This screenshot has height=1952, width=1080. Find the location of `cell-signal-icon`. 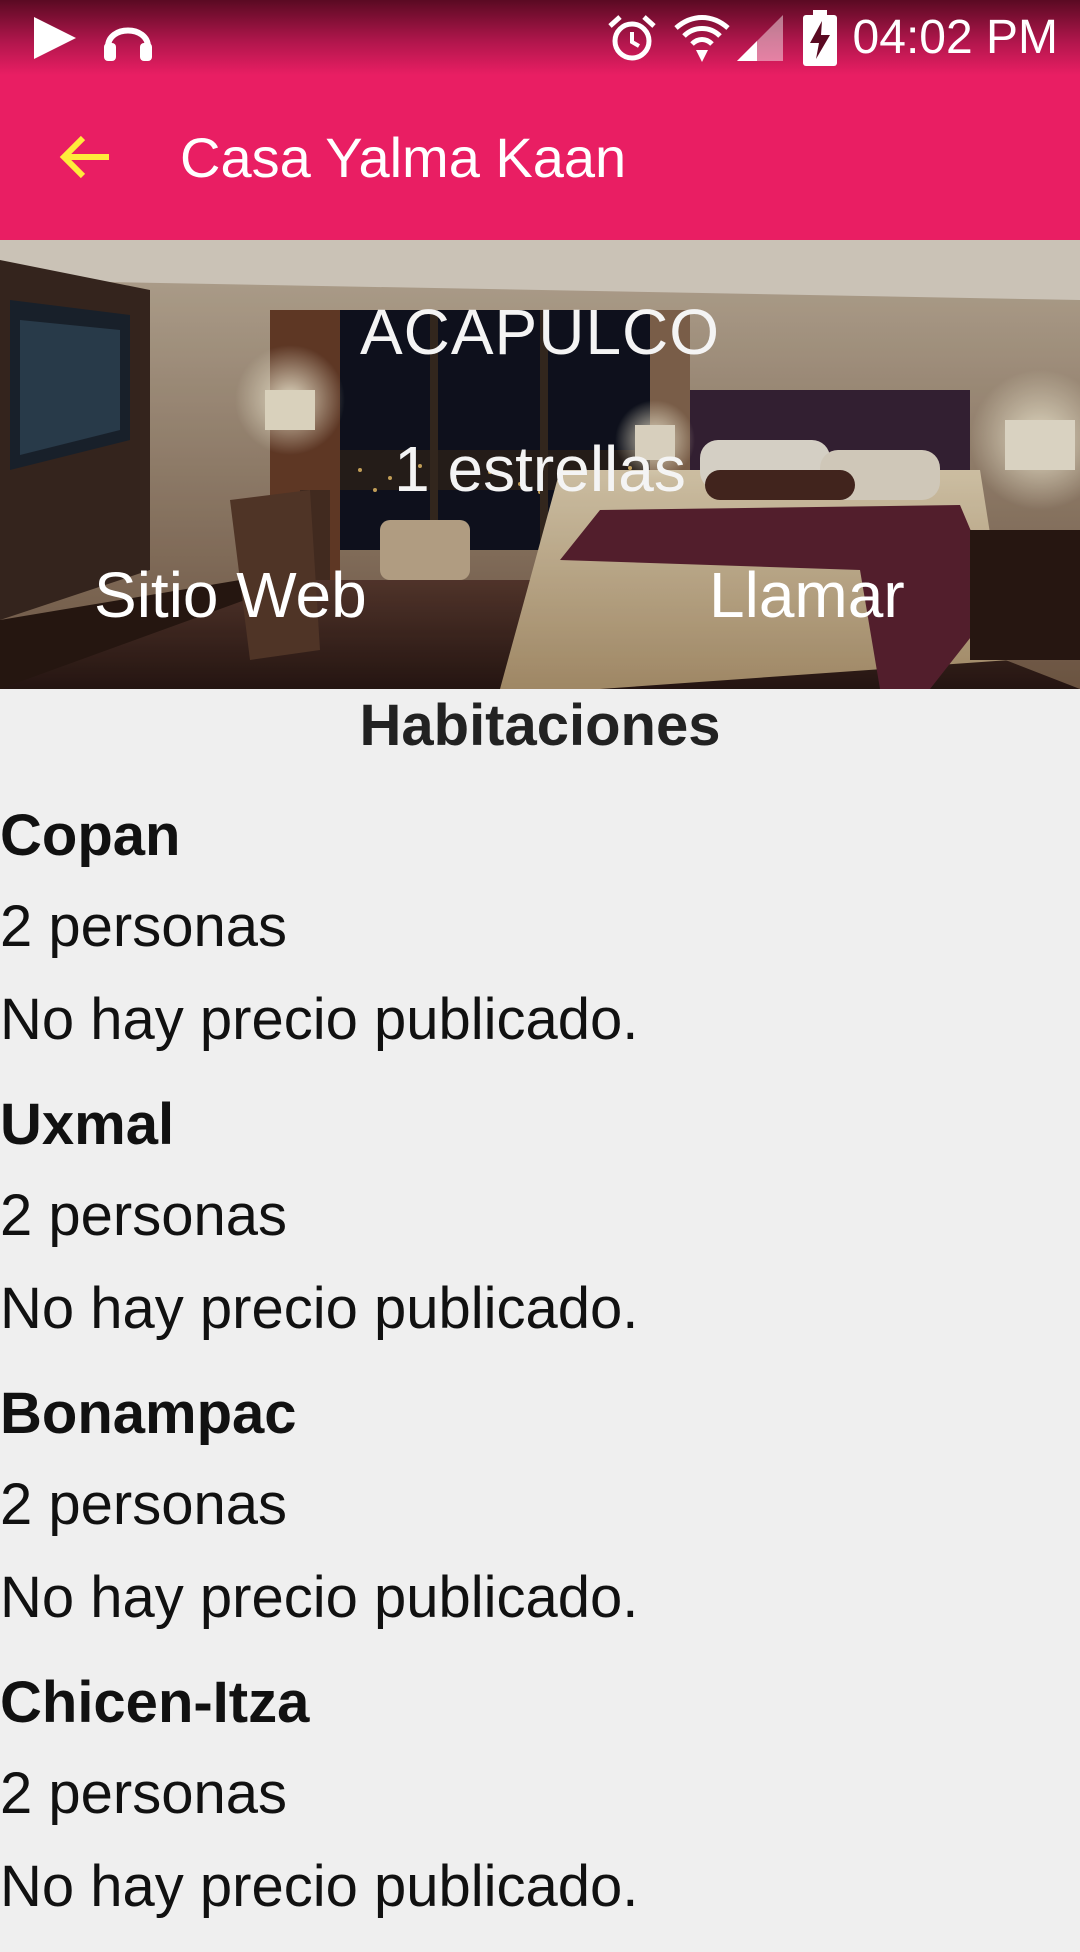

cell-signal-icon is located at coordinates (760, 37).